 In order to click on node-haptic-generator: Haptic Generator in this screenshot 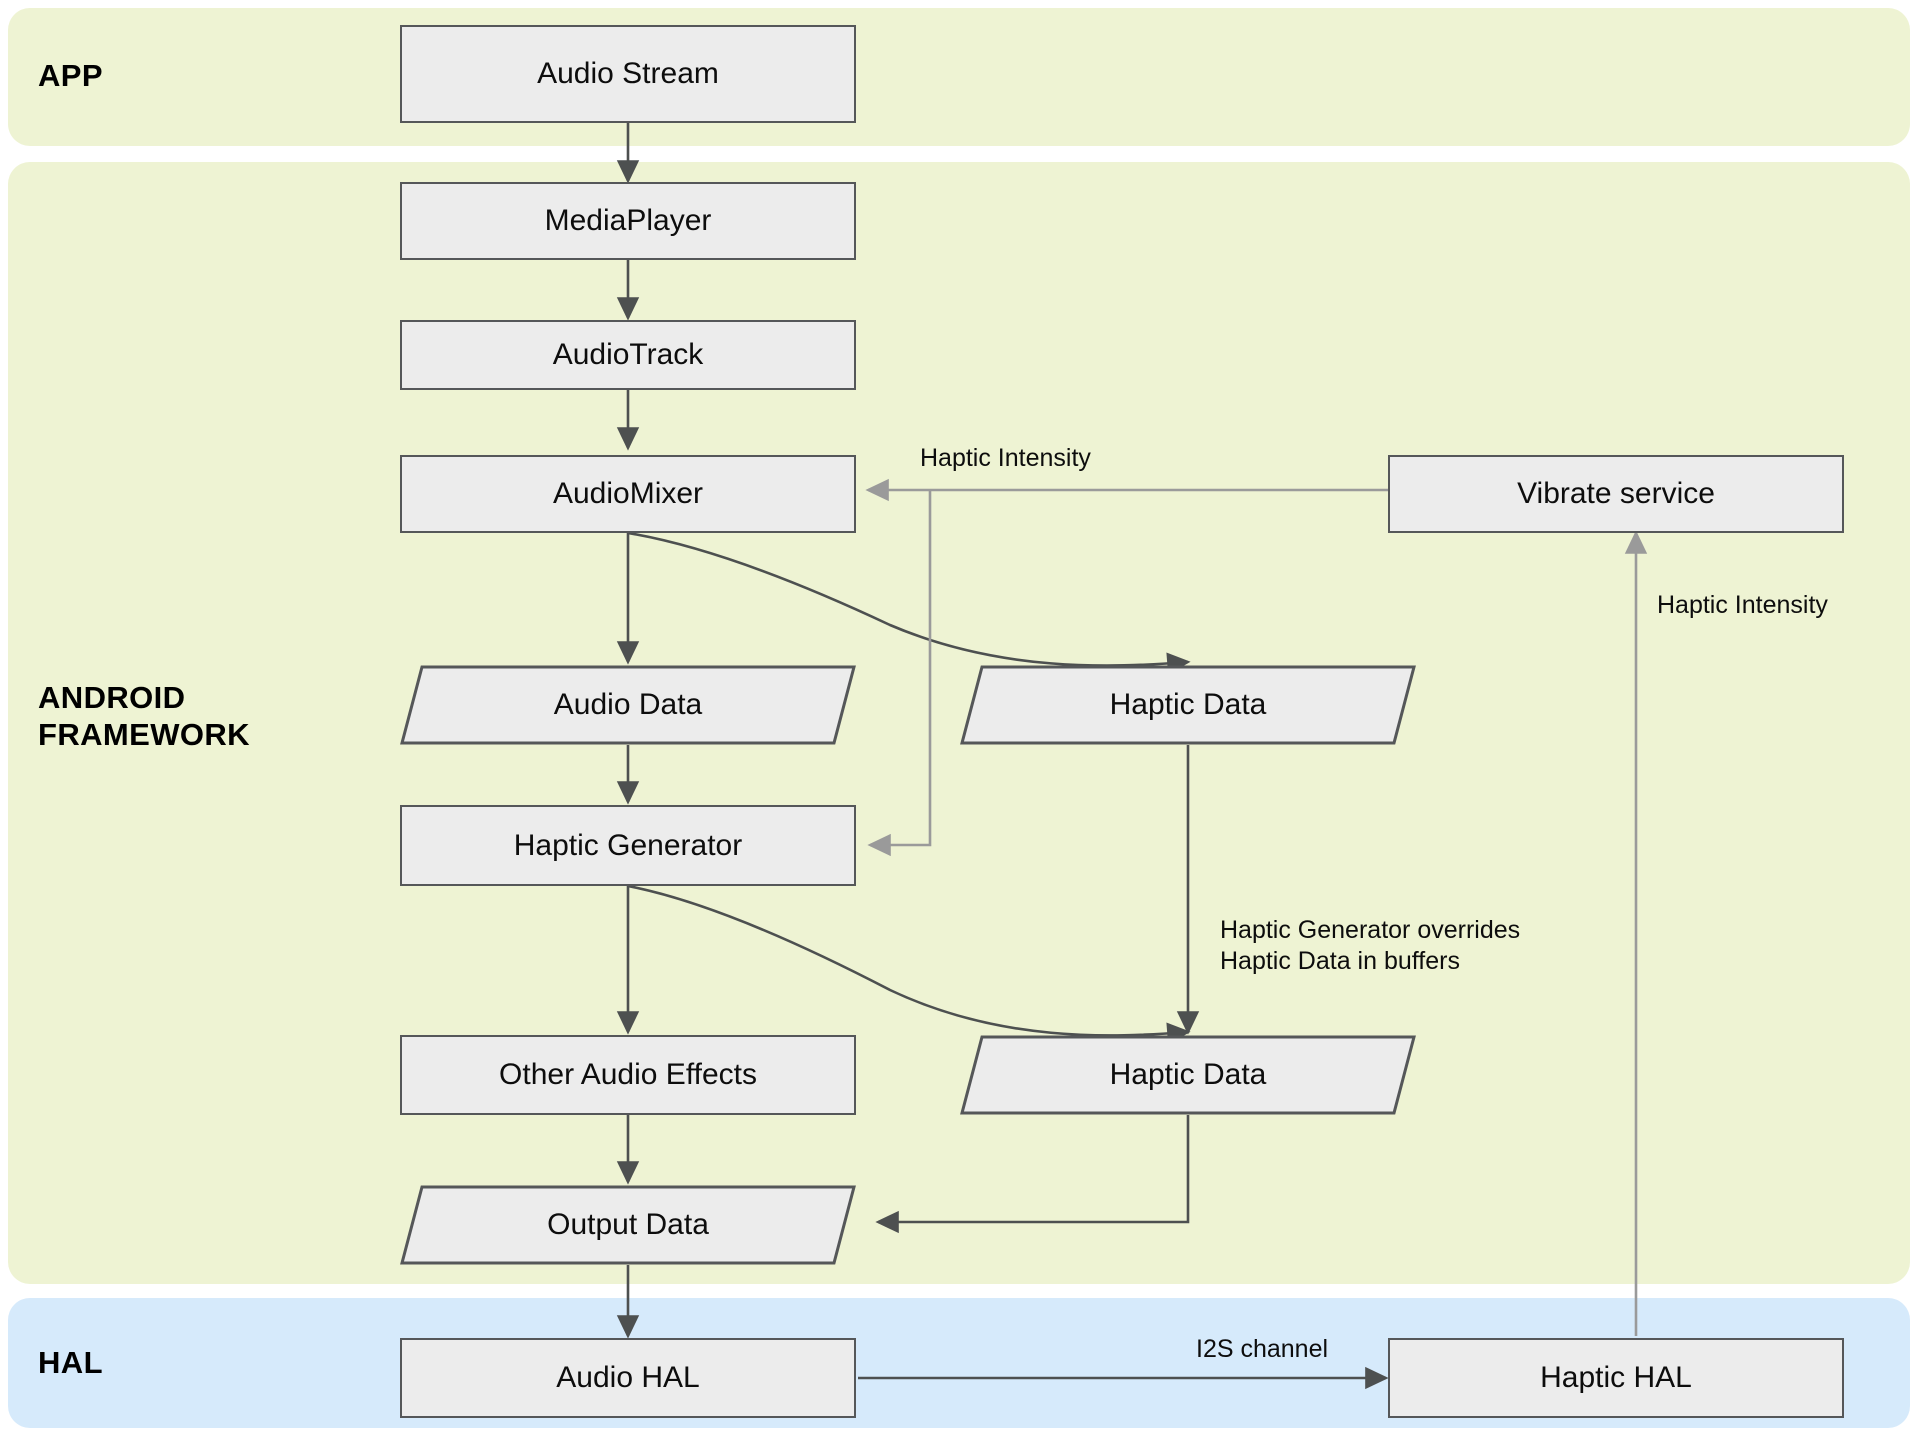, I will do `click(628, 845)`.